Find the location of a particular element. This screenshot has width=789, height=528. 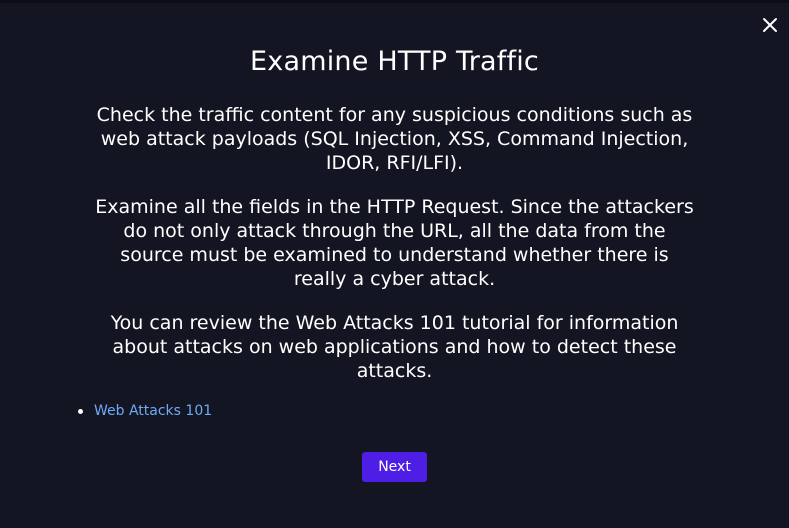

list-item: Web Attacks 101 is located at coordinates (145, 411).